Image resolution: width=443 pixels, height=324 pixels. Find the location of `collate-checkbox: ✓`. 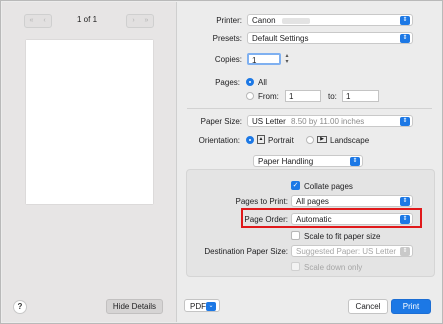

collate-checkbox: ✓ is located at coordinates (295, 185).